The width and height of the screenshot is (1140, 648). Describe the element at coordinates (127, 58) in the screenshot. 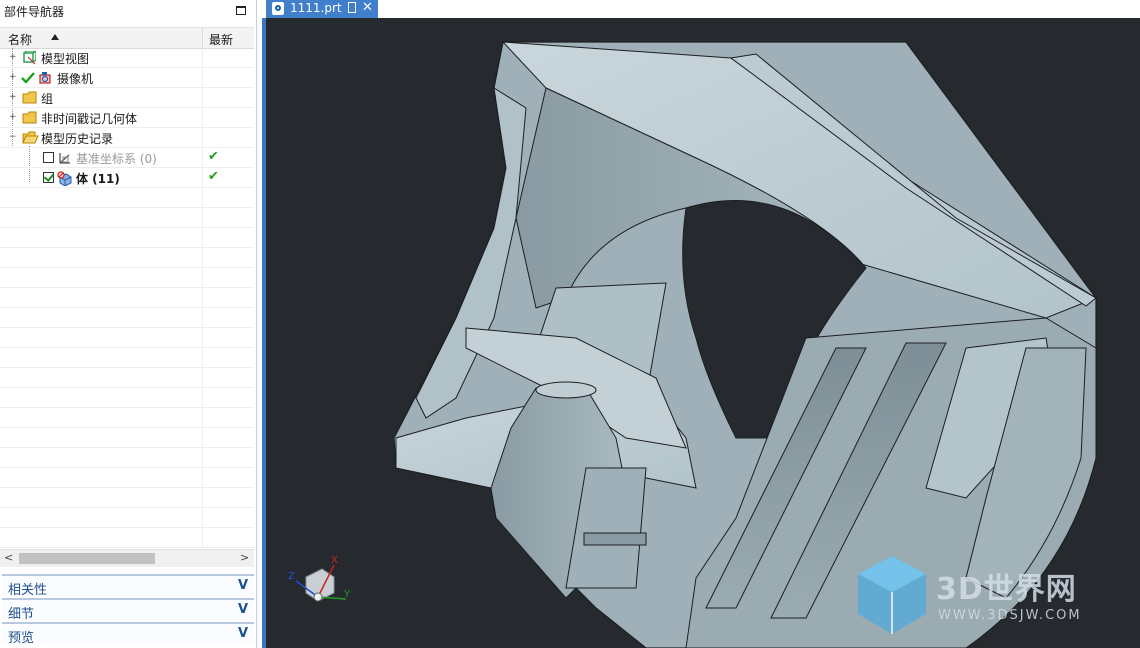

I see `tree-row-model-views: + 模型视图` at that location.